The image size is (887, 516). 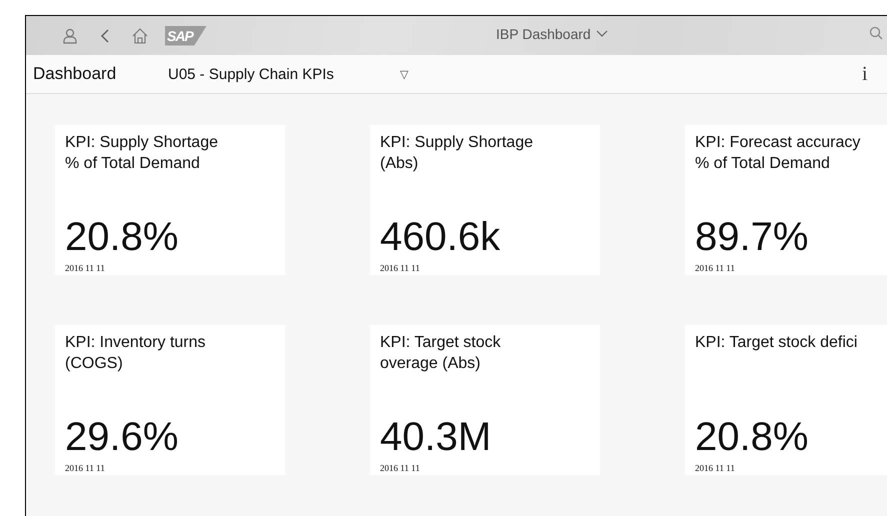 I want to click on kpi-title: KPI: Target stock overage (Abs), so click(x=441, y=353).